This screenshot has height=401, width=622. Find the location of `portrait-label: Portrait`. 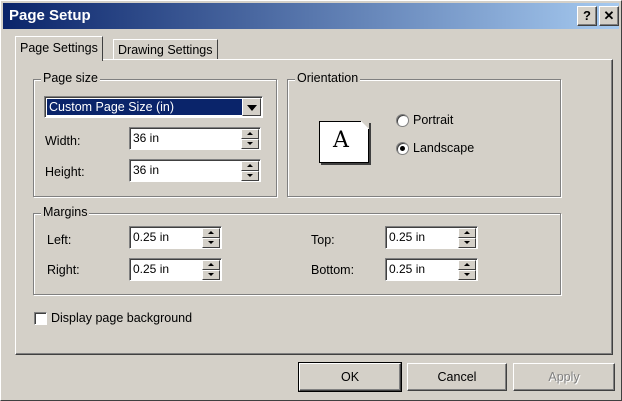

portrait-label: Portrait is located at coordinates (433, 120).